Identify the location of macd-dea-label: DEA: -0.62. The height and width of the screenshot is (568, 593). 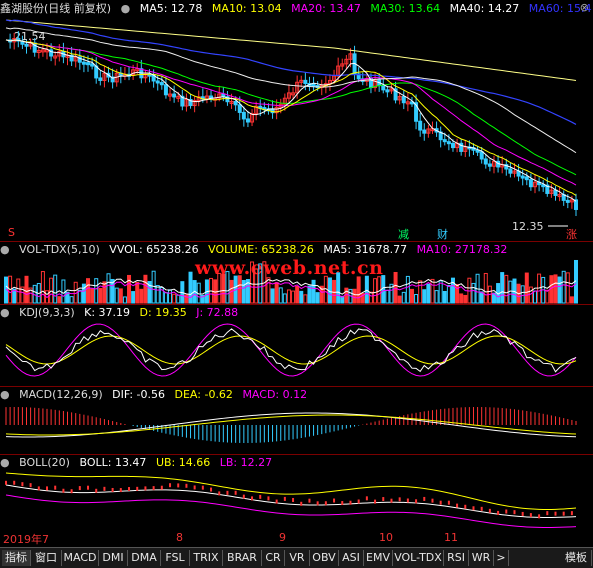
(203, 394).